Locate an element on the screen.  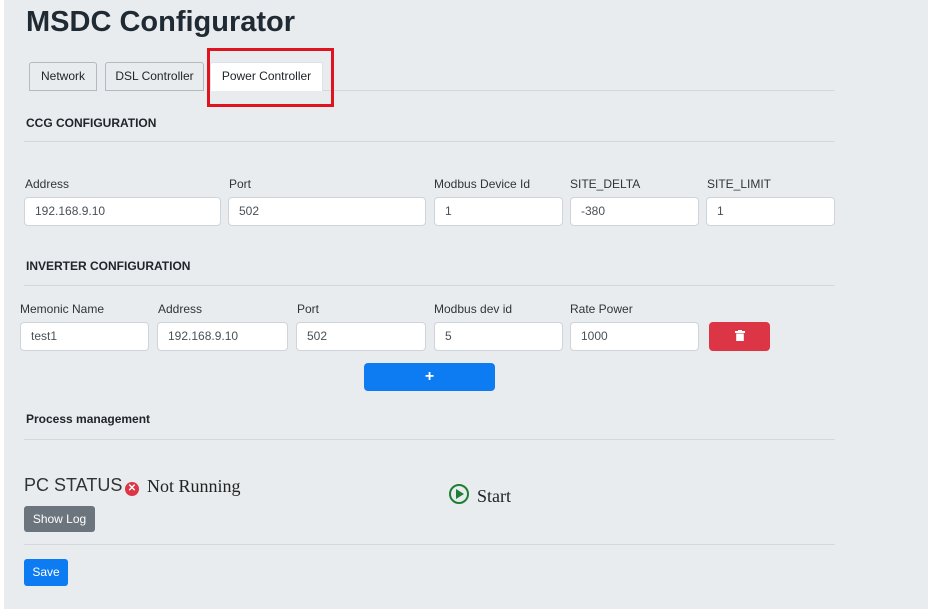
status-indicator: ✕ Not Running is located at coordinates (183, 486).